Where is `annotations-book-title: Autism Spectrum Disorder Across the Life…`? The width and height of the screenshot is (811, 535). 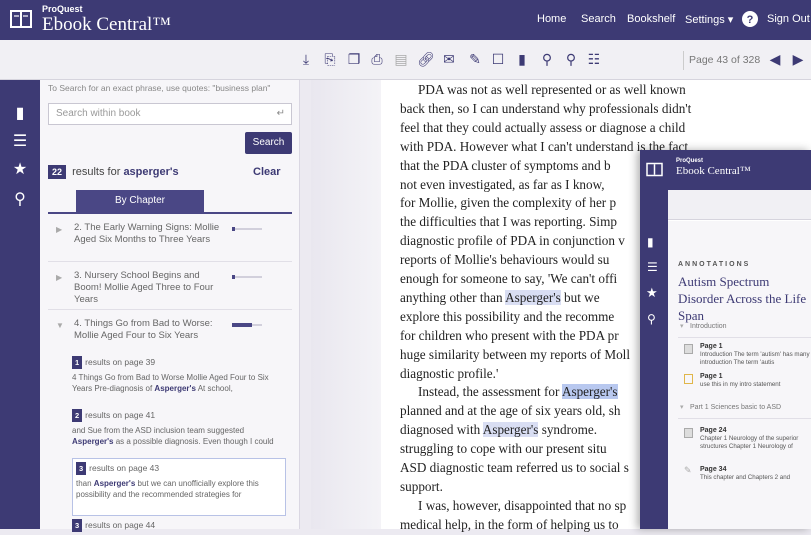 annotations-book-title: Autism Spectrum Disorder Across the Life… is located at coordinates (742, 298).